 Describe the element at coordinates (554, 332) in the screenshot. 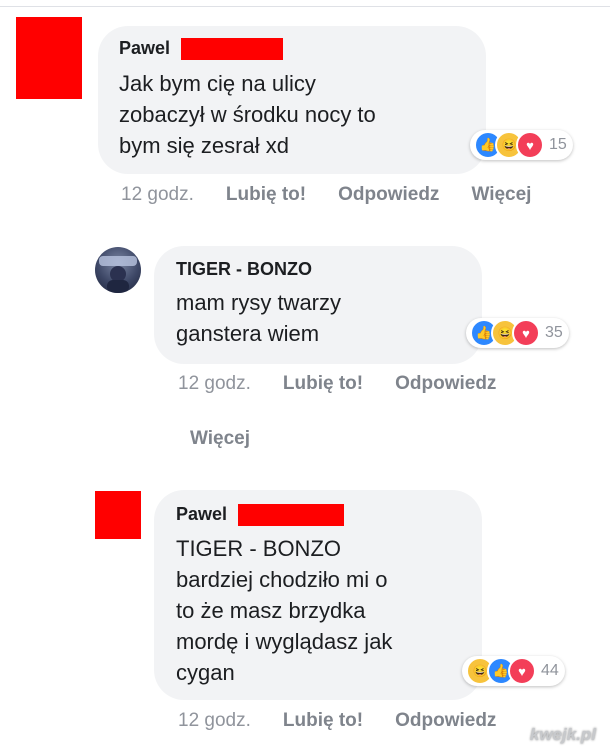

I see `reaction-count: 35` at that location.